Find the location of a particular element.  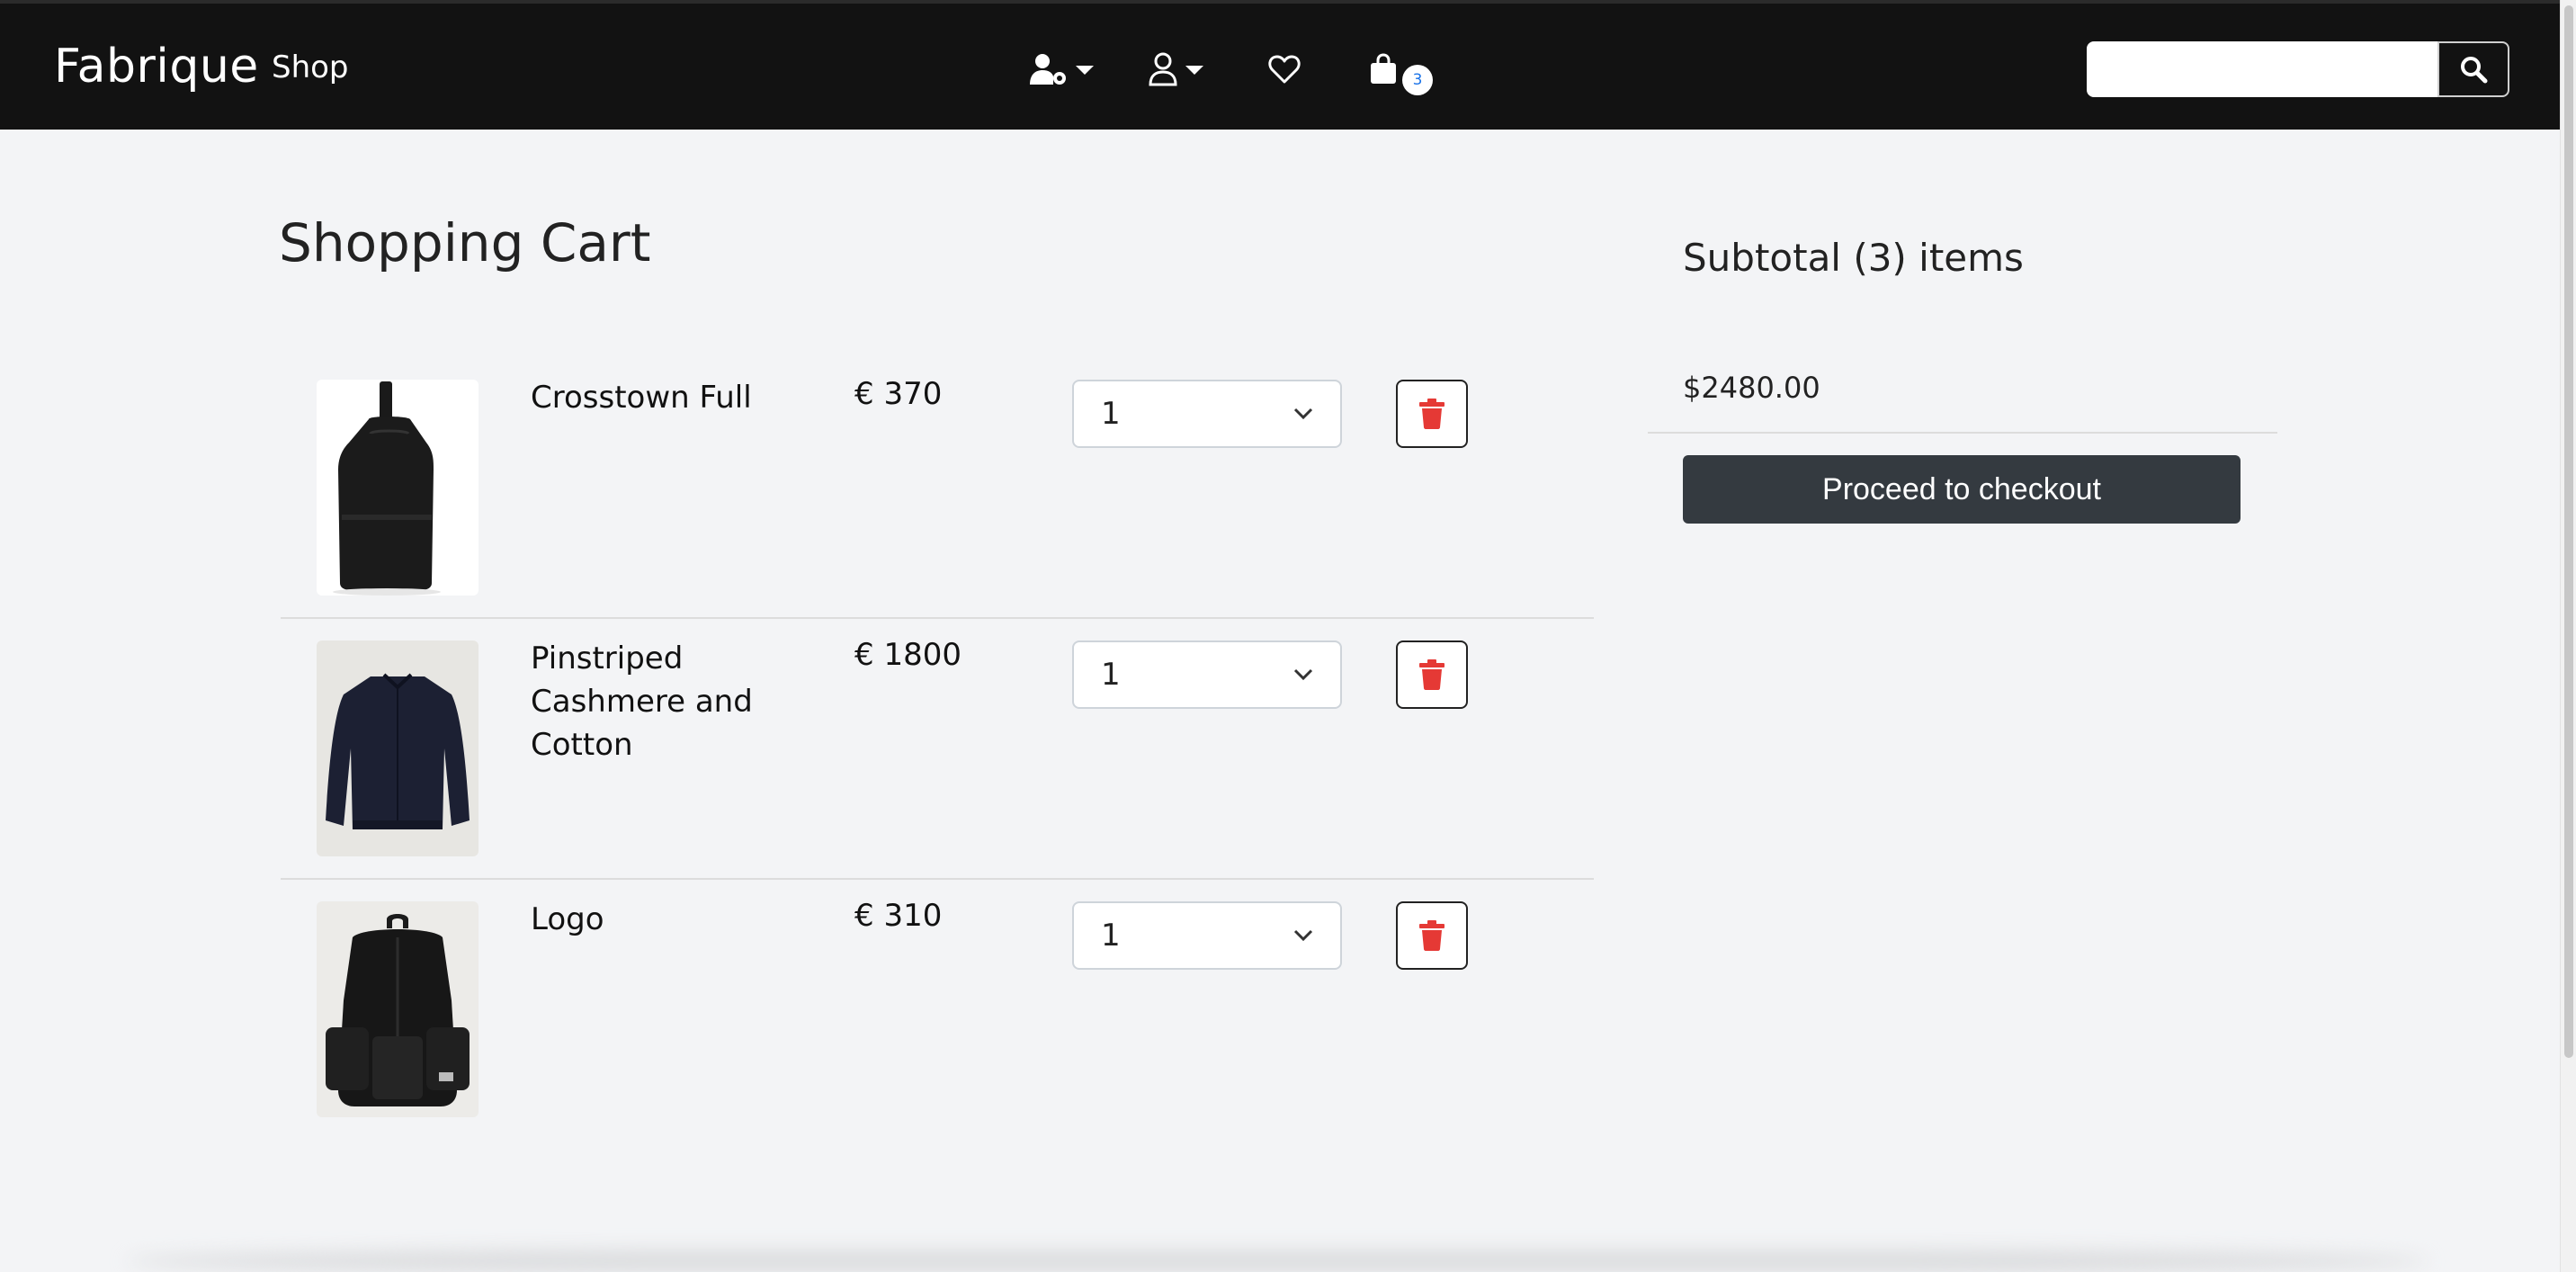

admin-menu-toggle is located at coordinates (1061, 69).